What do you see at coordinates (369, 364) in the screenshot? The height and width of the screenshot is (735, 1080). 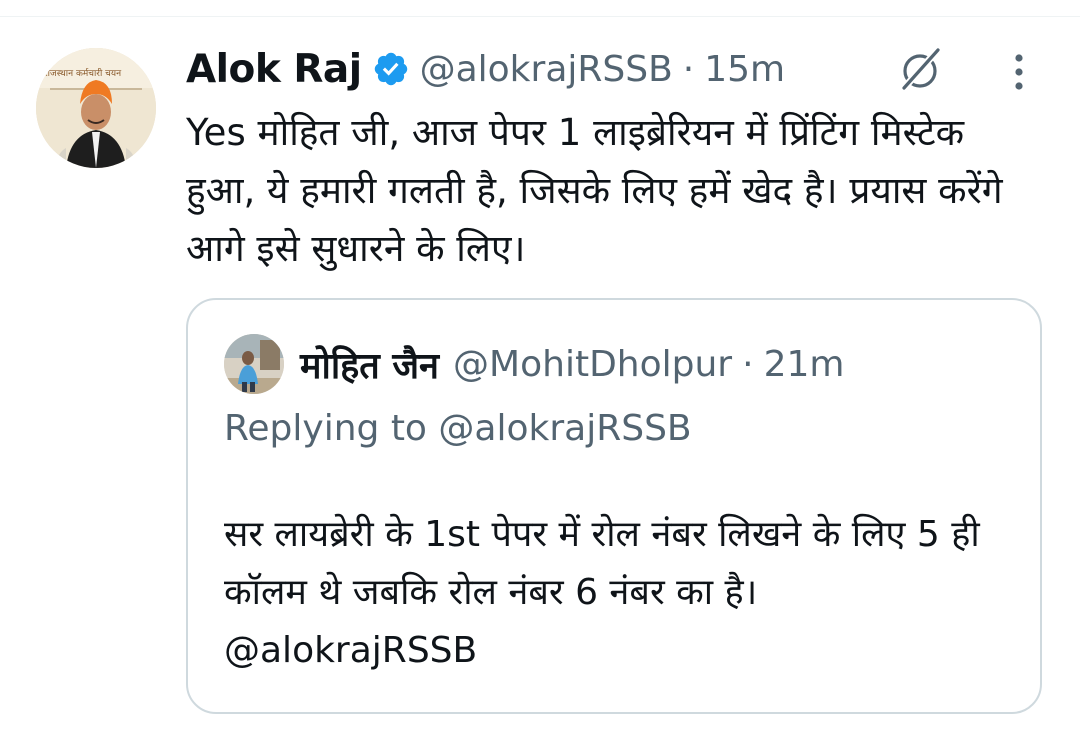 I see `quoted-author-name: मोहित जैन` at bounding box center [369, 364].